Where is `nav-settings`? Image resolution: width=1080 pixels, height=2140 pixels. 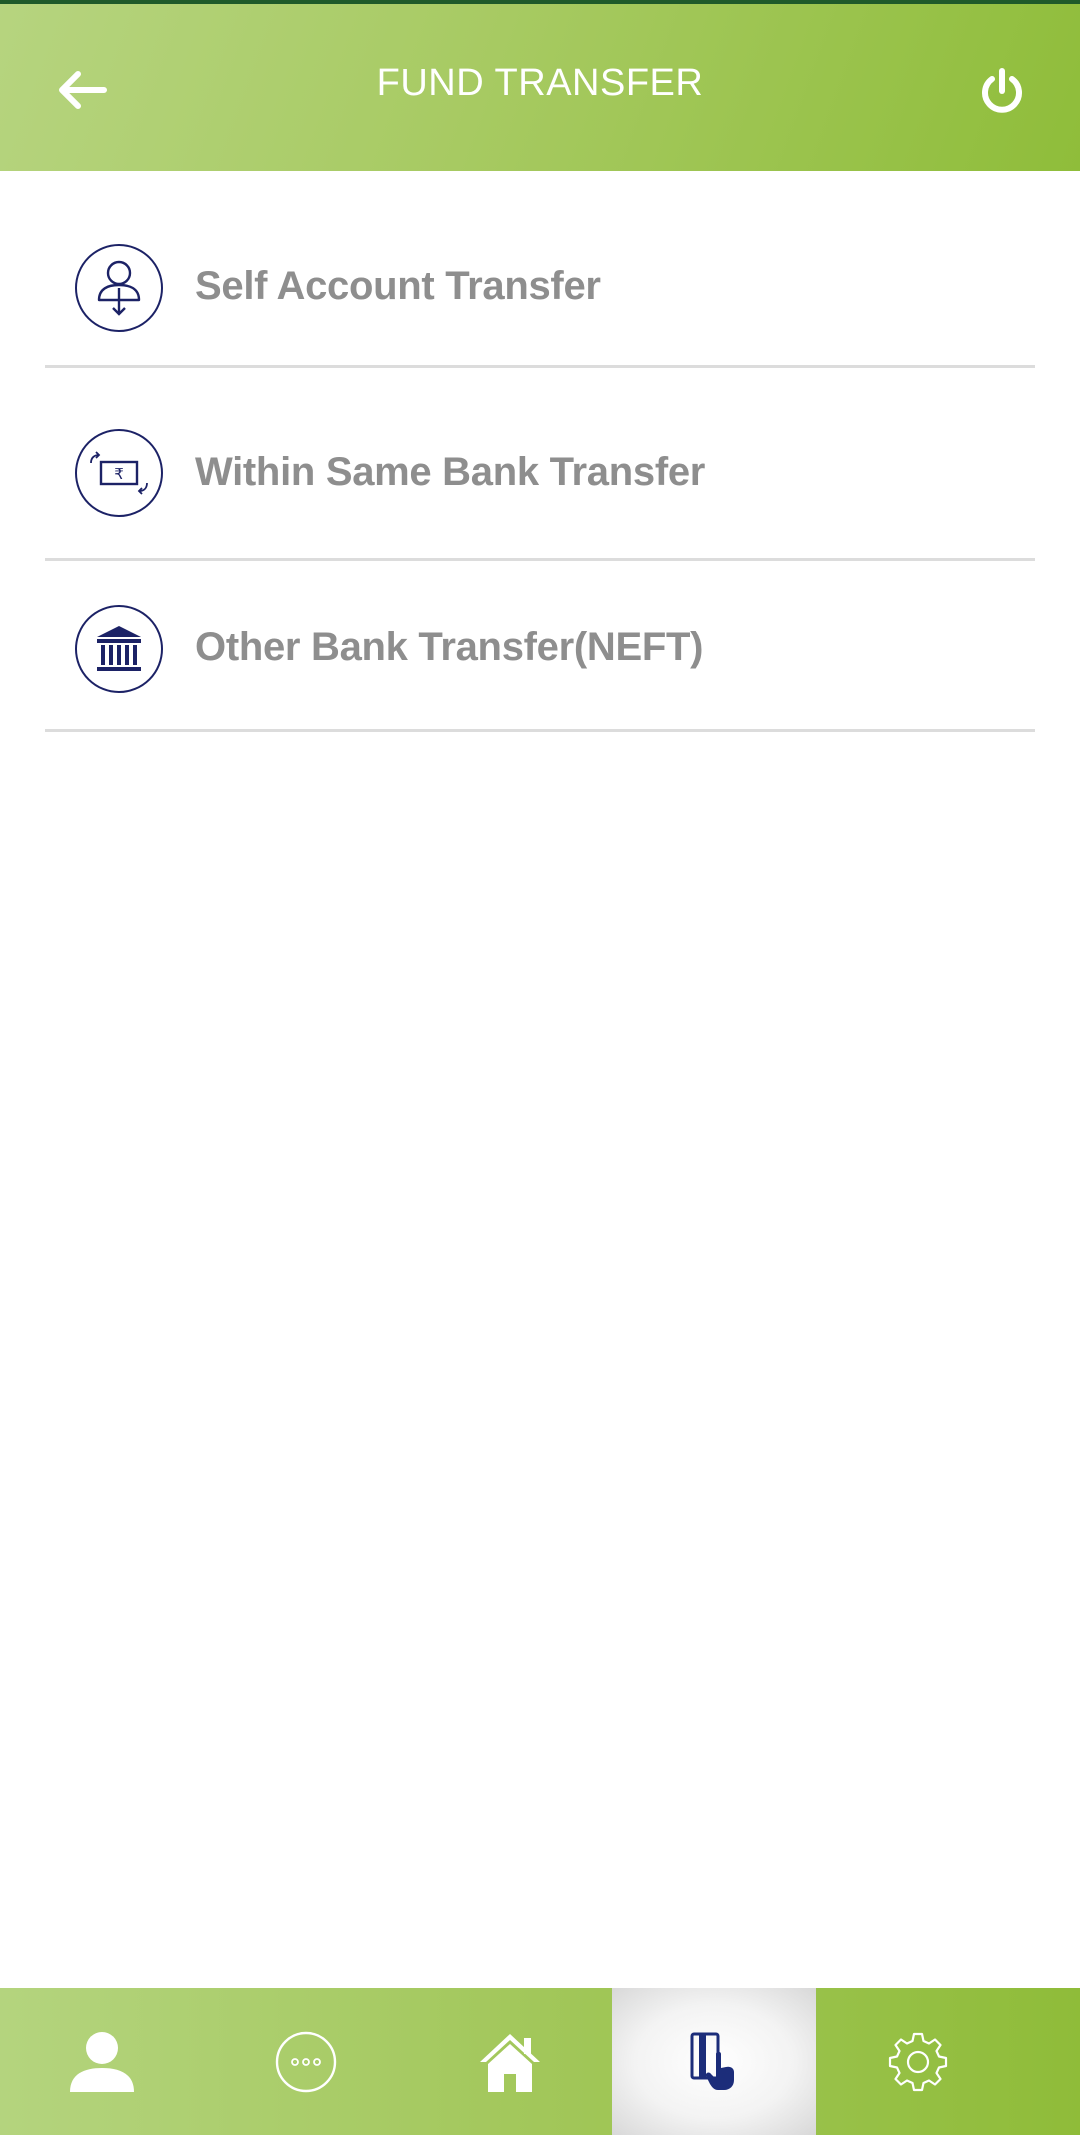 nav-settings is located at coordinates (918, 2061).